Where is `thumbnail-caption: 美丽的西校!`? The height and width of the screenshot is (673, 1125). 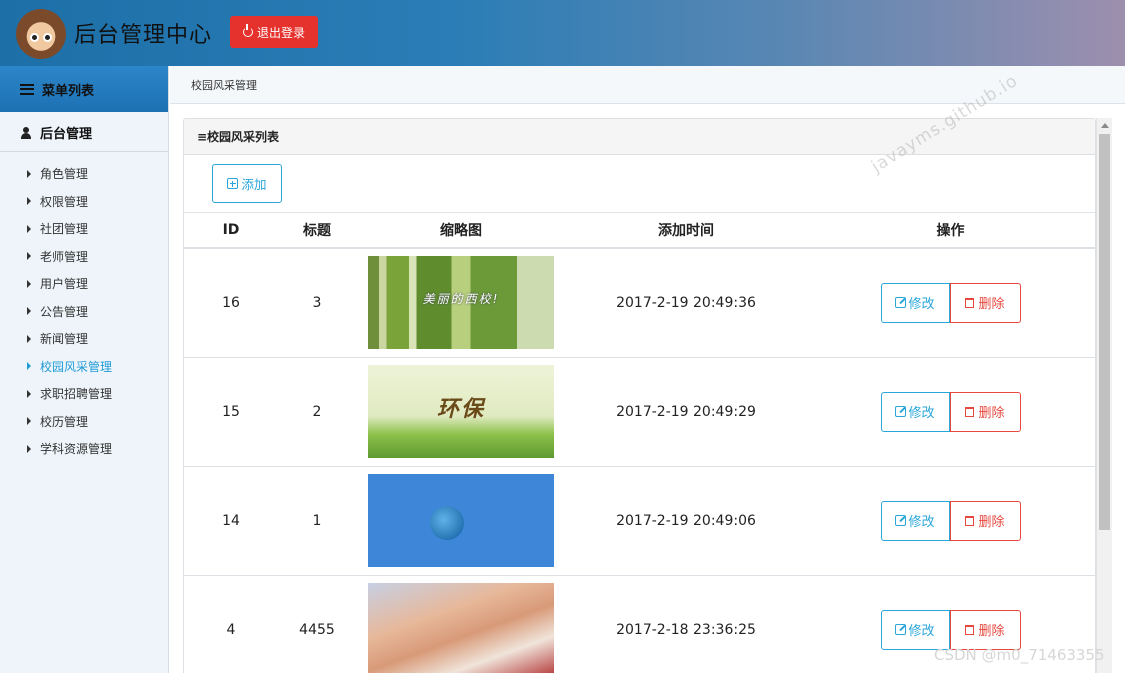
thumbnail-caption: 美丽的西校! is located at coordinates (461, 299).